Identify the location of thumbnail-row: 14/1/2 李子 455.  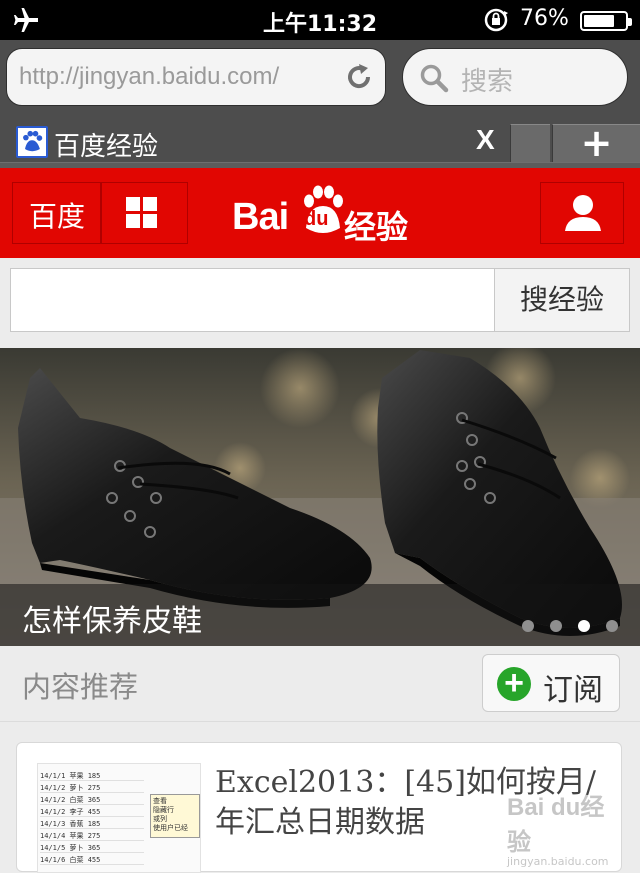
(92, 812).